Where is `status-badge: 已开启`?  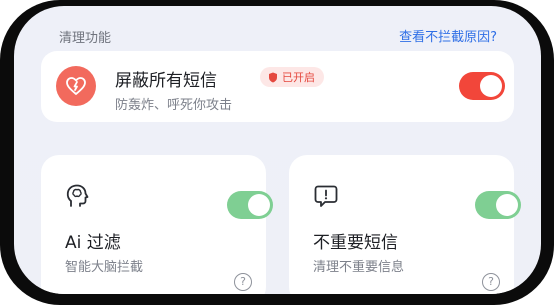
status-badge: 已开启 is located at coordinates (292, 77).